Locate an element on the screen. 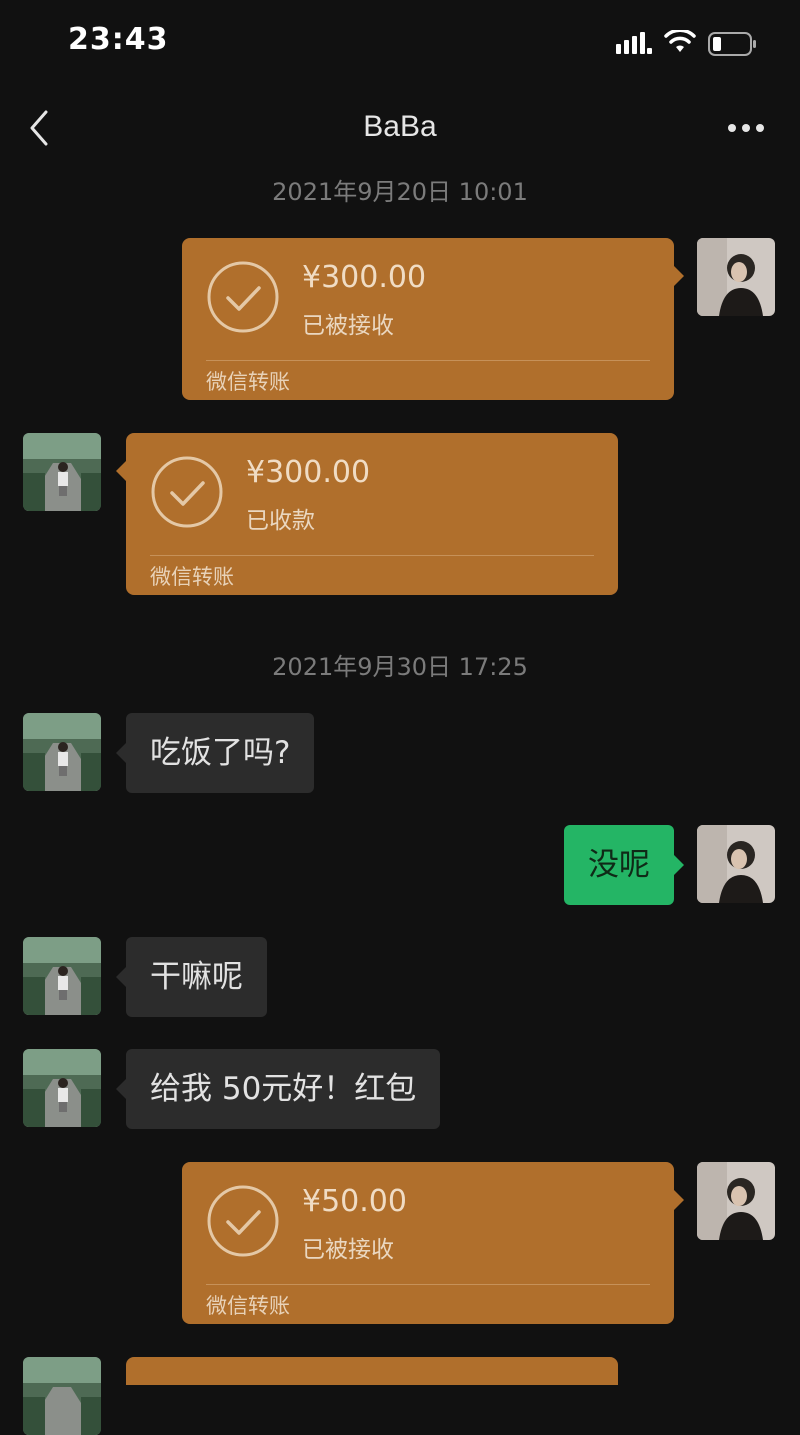 This screenshot has height=1435, width=800. message-bubble: 没呢 is located at coordinates (624, 865).